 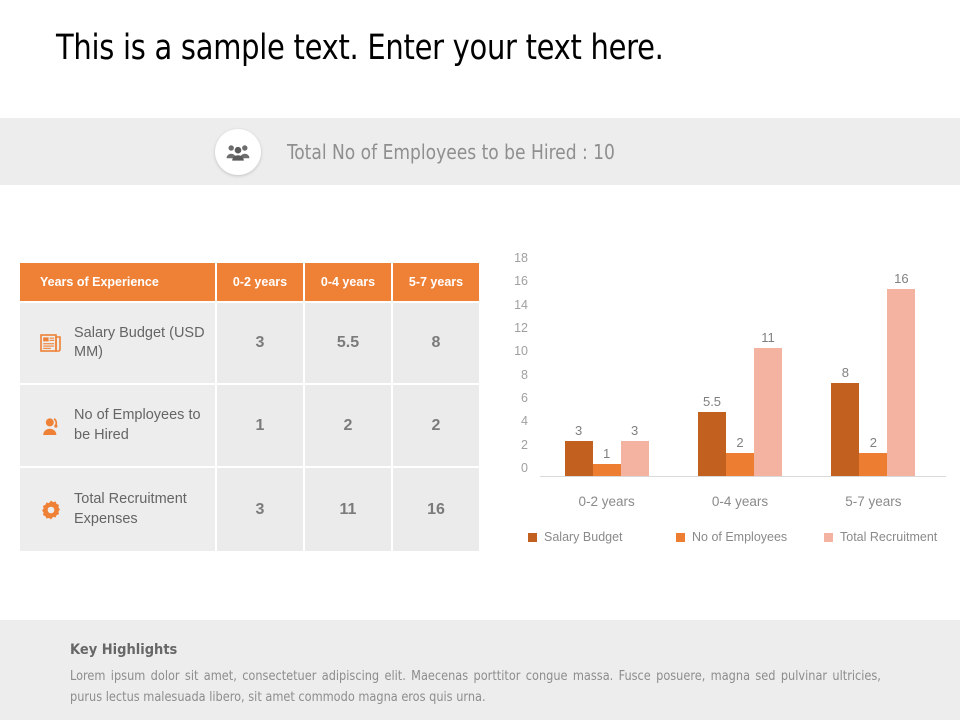 What do you see at coordinates (607, 454) in the screenshot?
I see `bar-value-label: 1` at bounding box center [607, 454].